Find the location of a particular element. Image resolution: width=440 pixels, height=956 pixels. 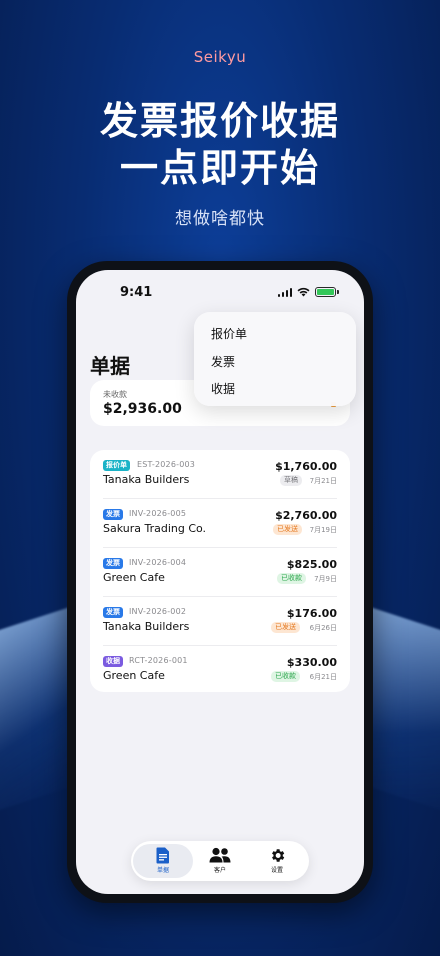

headline-line-1: 发票报价收据 is located at coordinates (219, 121).